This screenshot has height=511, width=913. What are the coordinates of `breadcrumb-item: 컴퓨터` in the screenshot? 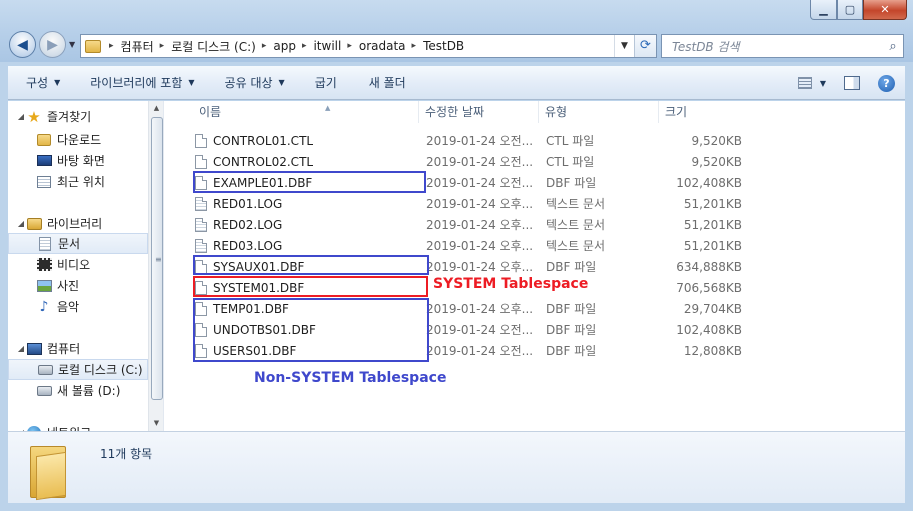 It's located at (137, 46).